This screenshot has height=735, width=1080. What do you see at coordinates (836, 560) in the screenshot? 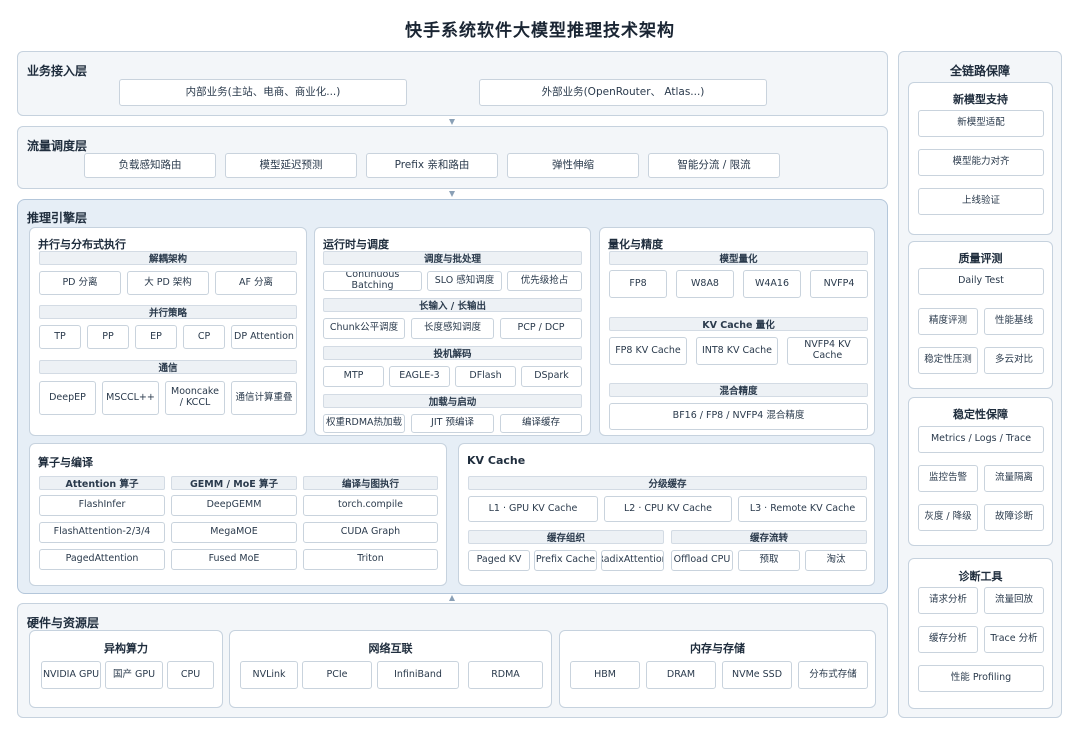
I see `kvcache-flow-item: 淘汰` at bounding box center [836, 560].